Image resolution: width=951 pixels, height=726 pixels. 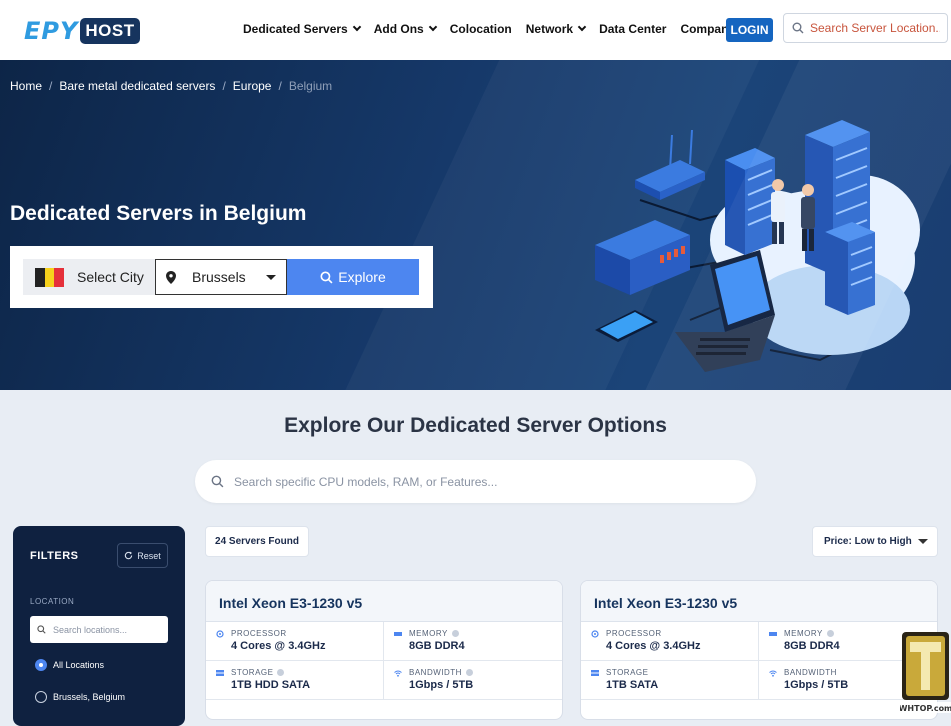 What do you see at coordinates (158, 213) in the screenshot?
I see `page-title: Dedicated Servers in Belgium` at bounding box center [158, 213].